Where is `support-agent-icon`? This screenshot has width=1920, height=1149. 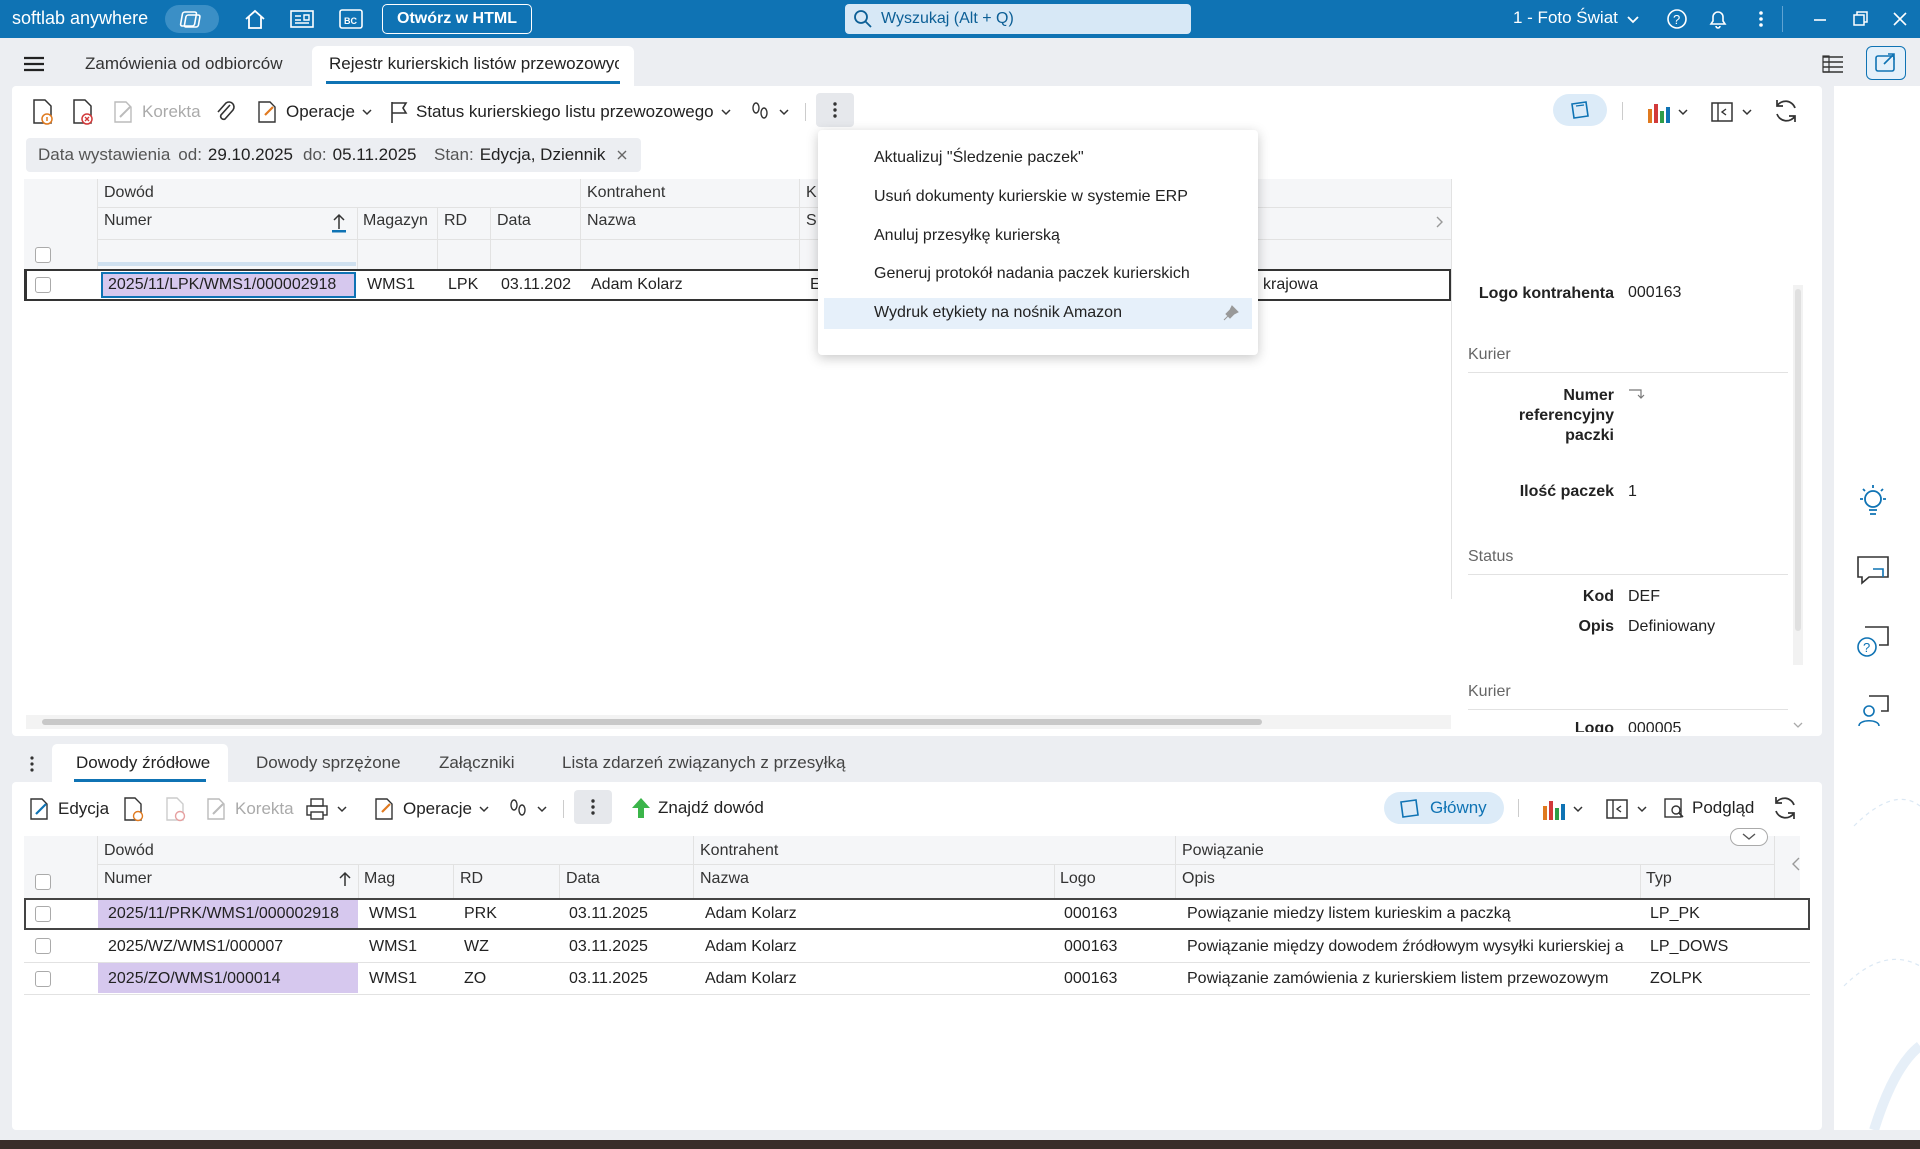
support-agent-icon is located at coordinates (1873, 711).